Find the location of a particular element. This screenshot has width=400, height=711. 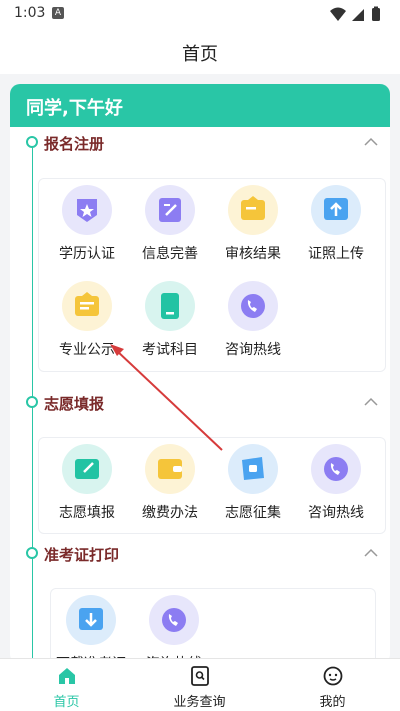

tab-home: 首页 is located at coordinates (66, 685).